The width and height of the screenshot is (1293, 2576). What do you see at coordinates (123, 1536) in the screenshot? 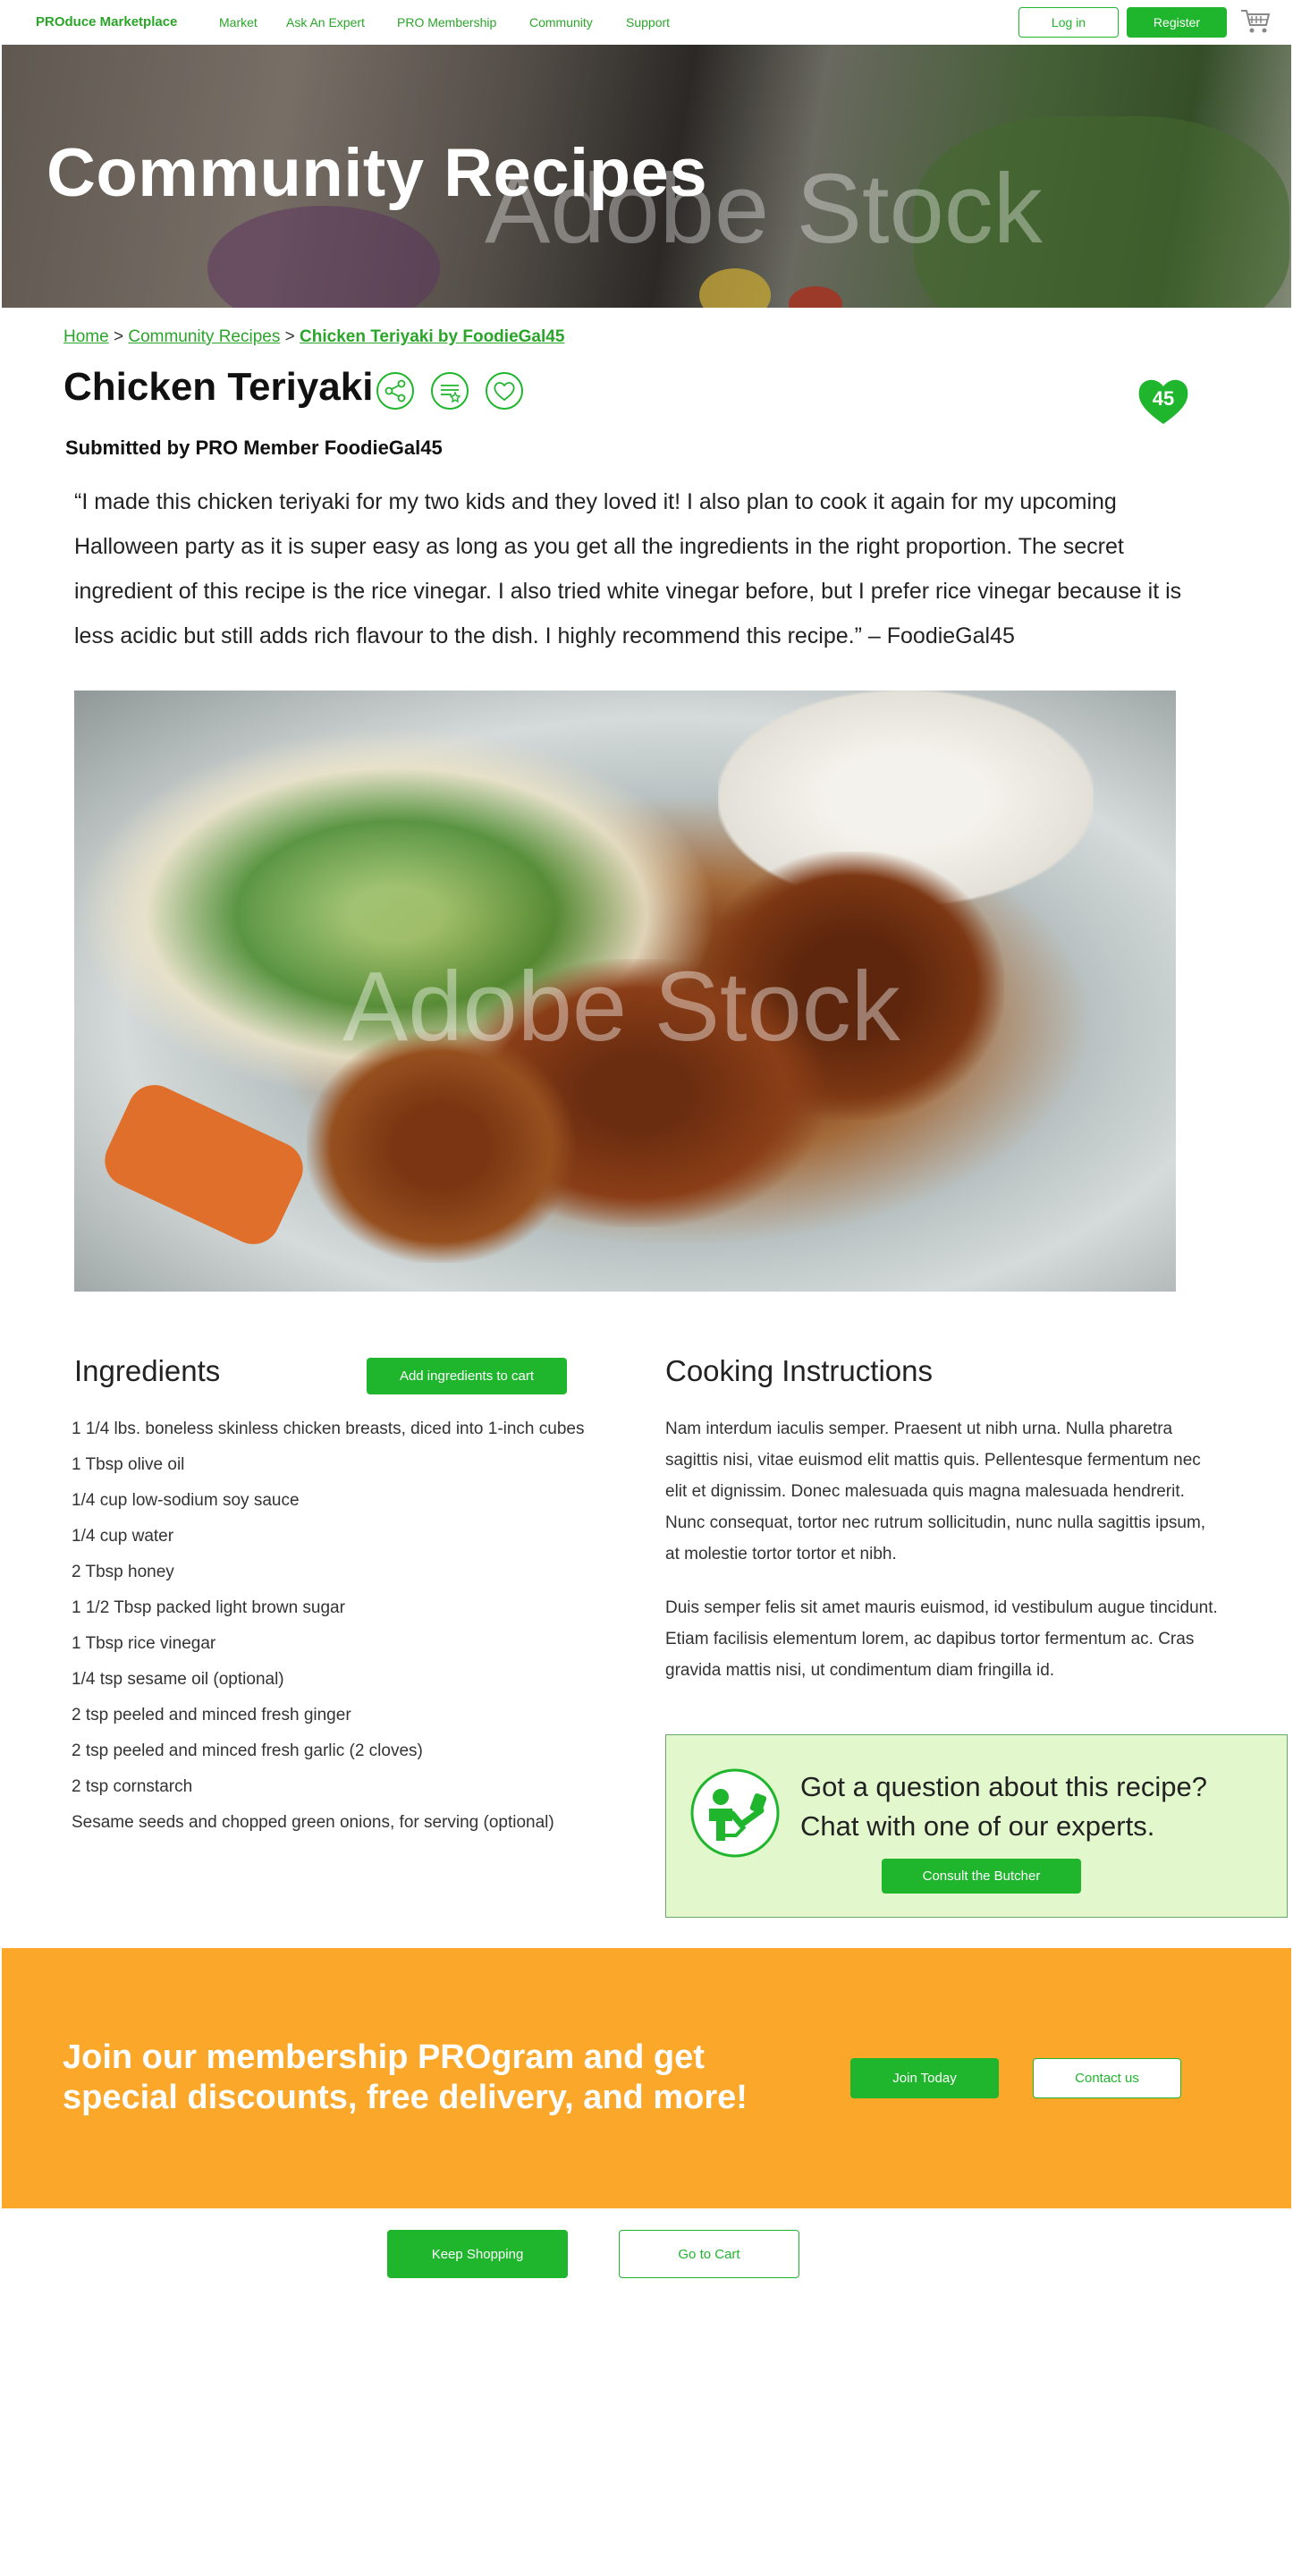
I see `ingredient-item: 1/4 cup water` at bounding box center [123, 1536].